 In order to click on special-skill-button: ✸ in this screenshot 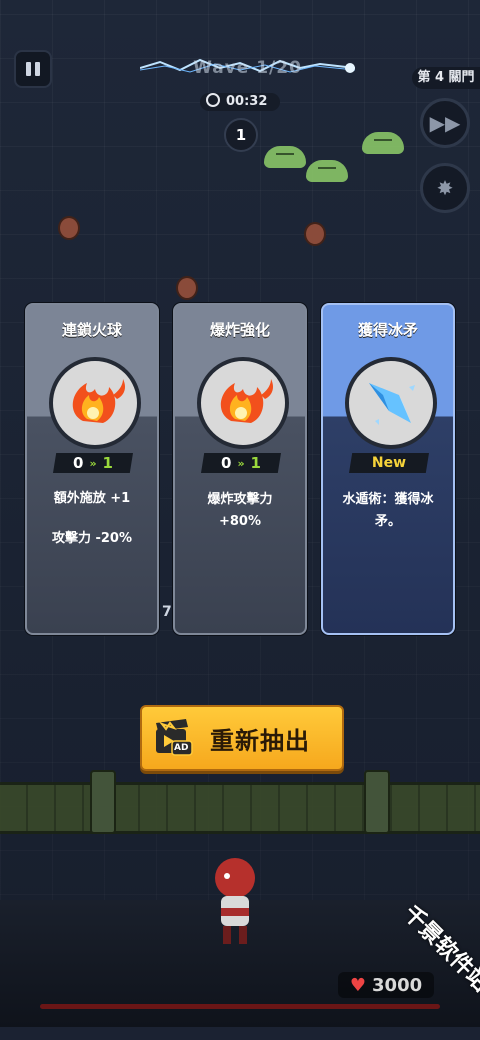, I will do `click(445, 188)`.